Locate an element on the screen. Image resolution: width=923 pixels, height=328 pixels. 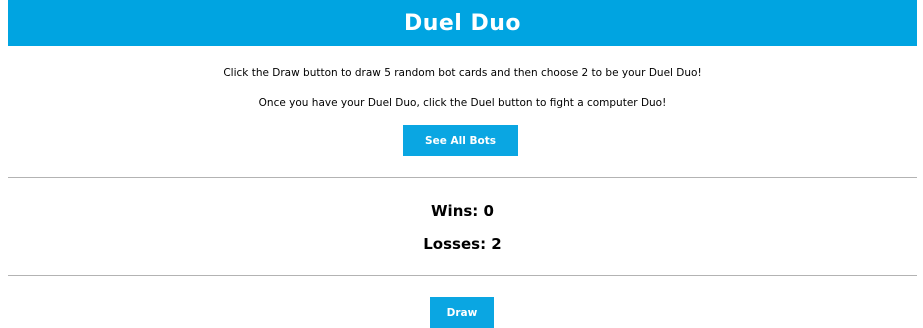
draw-button: Draw is located at coordinates (462, 312).